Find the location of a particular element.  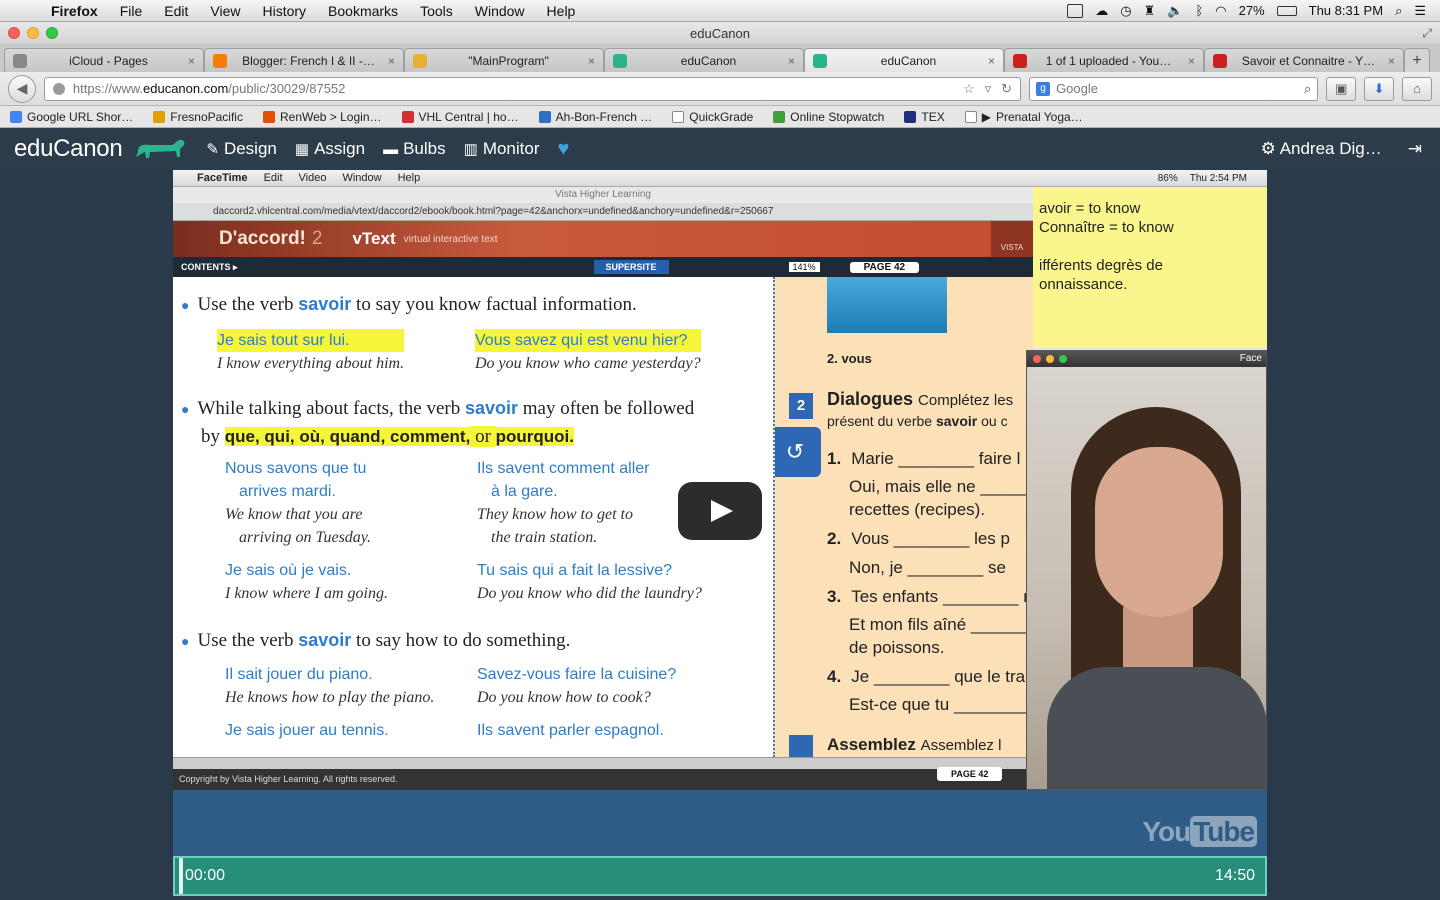

inner-menu-item: Help is located at coordinates (409, 178).